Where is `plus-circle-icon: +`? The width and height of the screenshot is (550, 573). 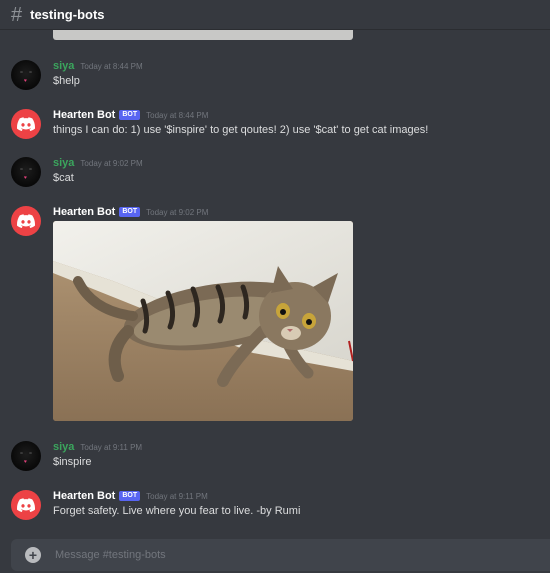
plus-circle-icon: + is located at coordinates (33, 555).